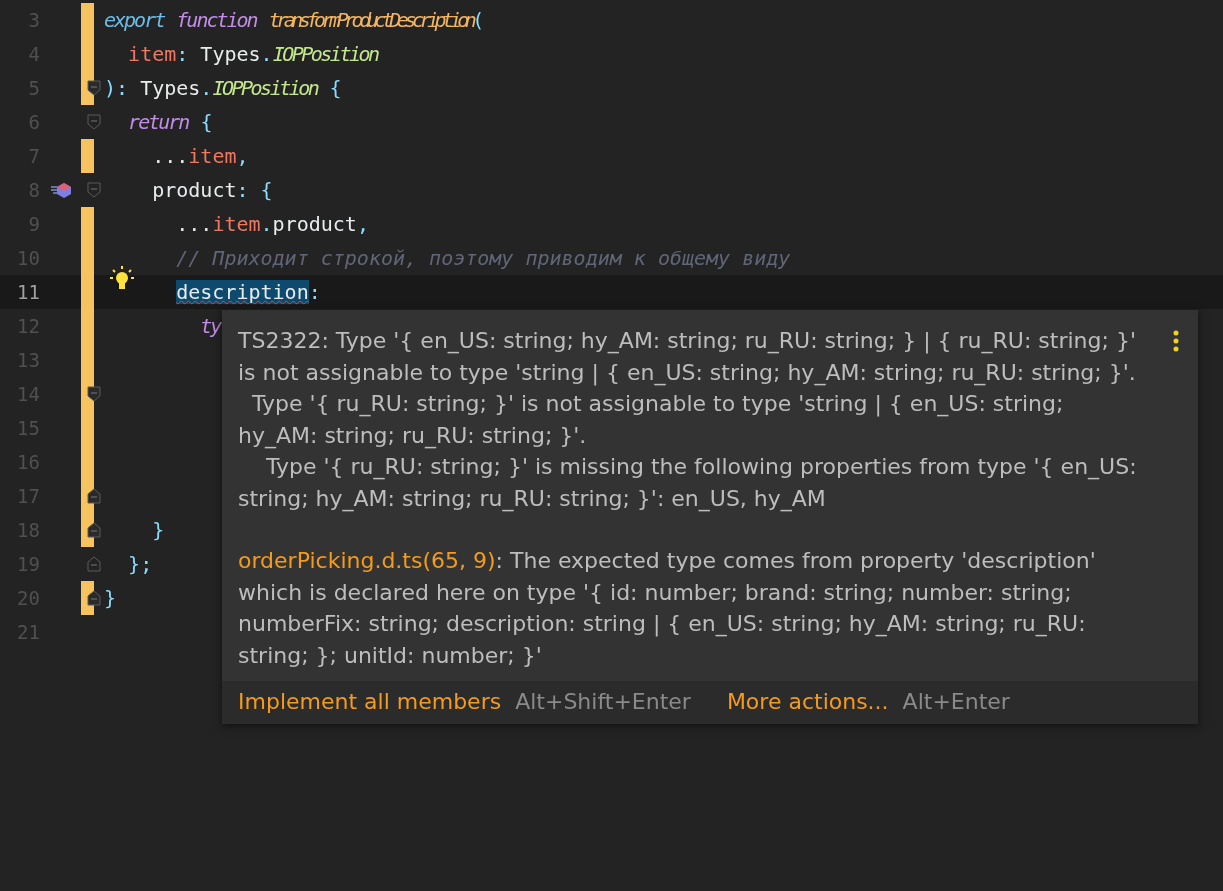 The width and height of the screenshot is (1223, 891). Describe the element at coordinates (483, 258) in the screenshot. I see `code-comment: // Приходит строкой, поэтому приводим к общему виду` at that location.